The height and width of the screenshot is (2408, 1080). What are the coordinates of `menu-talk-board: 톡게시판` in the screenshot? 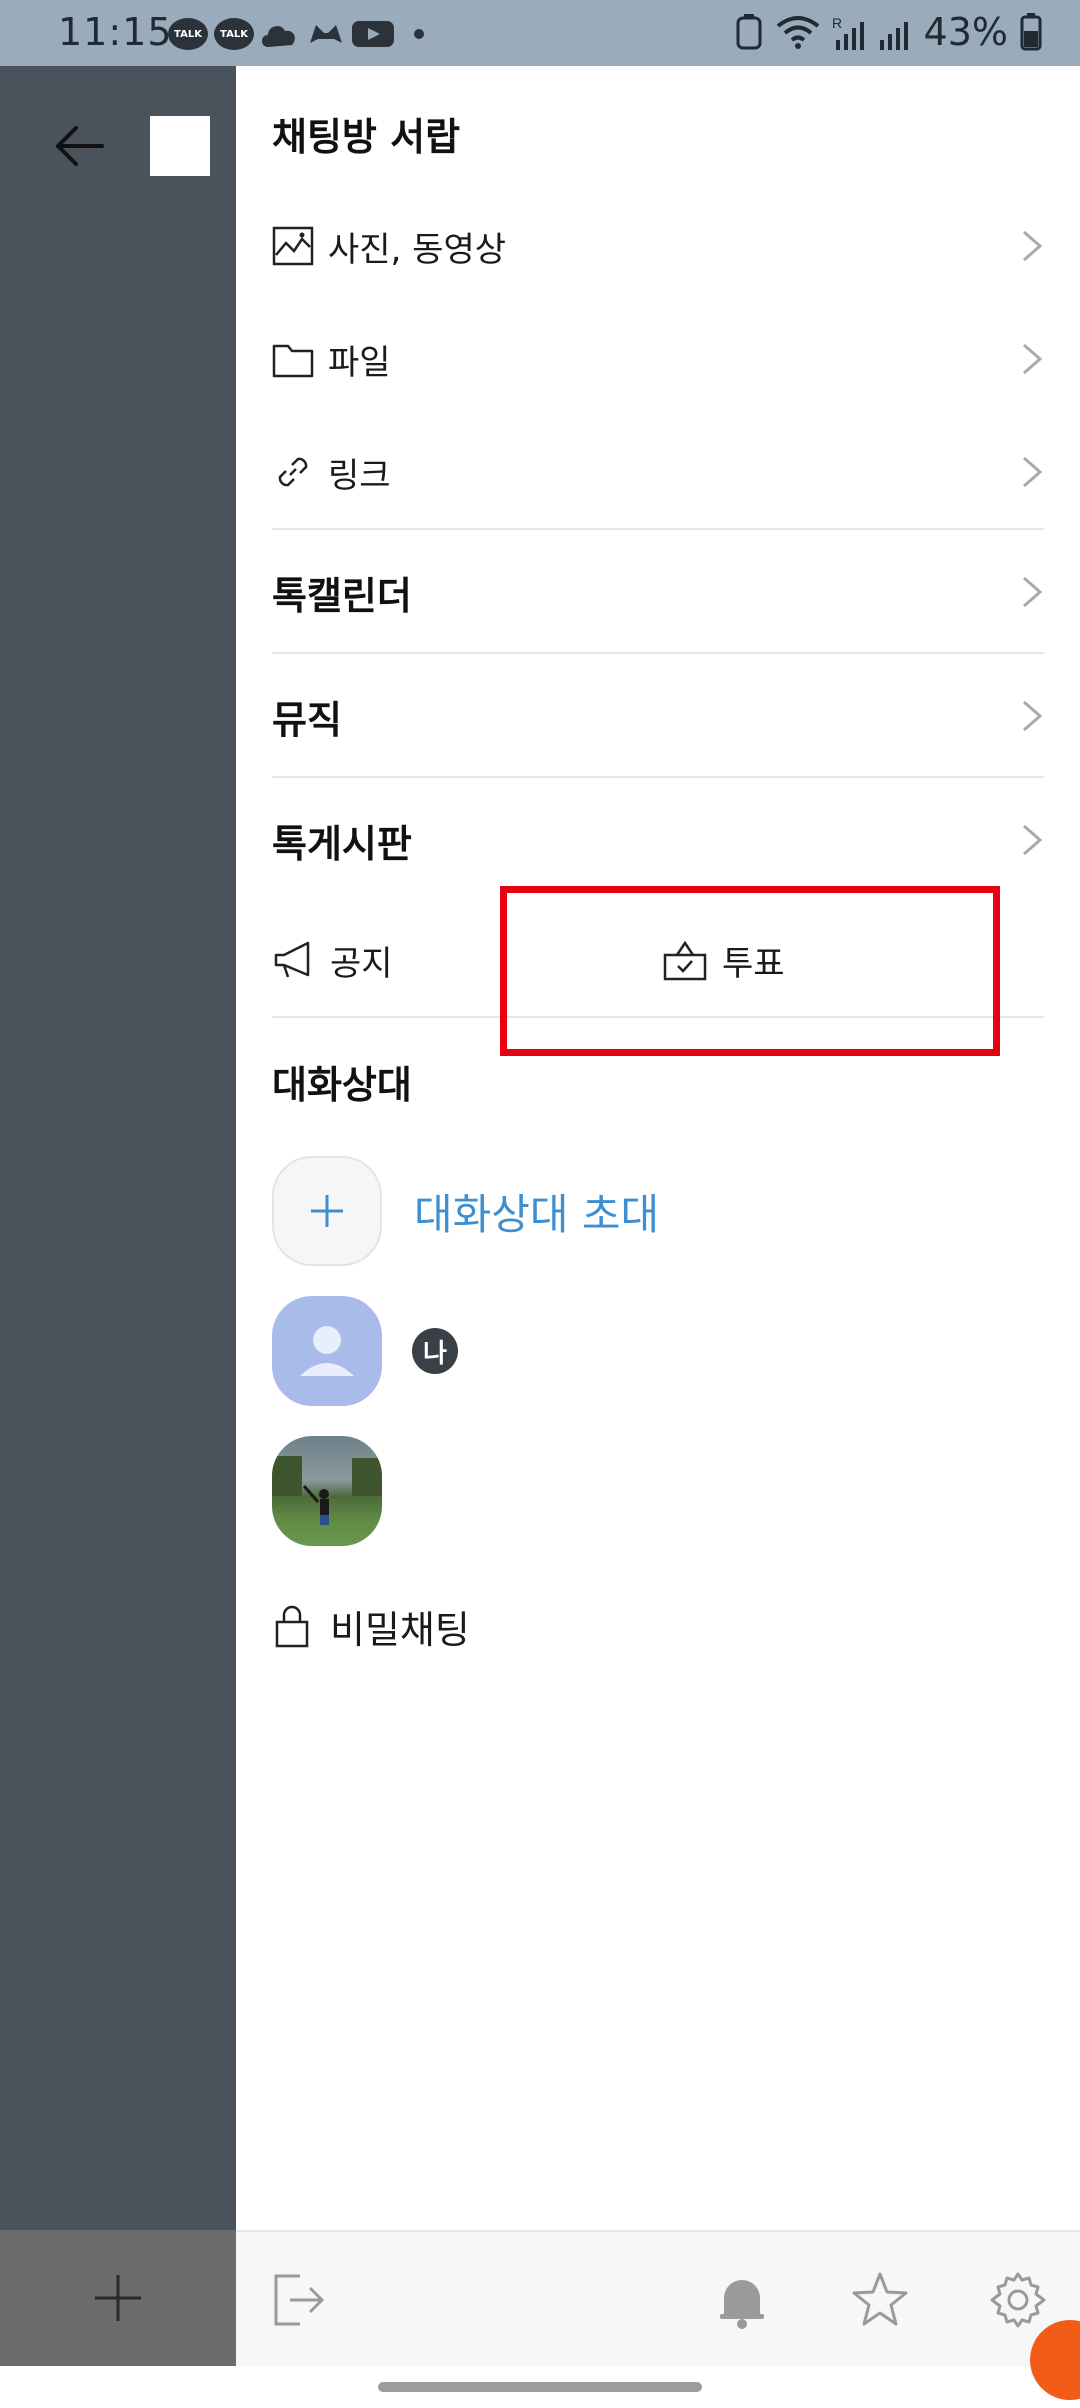 It's located at (658, 840).